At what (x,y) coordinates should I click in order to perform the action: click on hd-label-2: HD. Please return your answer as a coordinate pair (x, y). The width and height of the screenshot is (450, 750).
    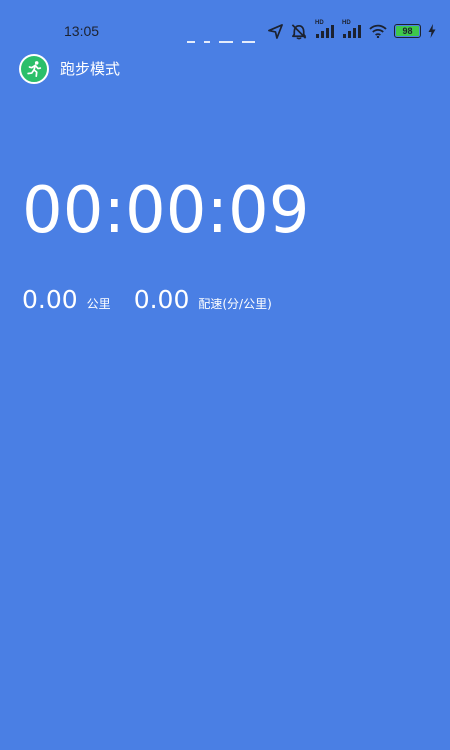
    Looking at the image, I should click on (346, 23).